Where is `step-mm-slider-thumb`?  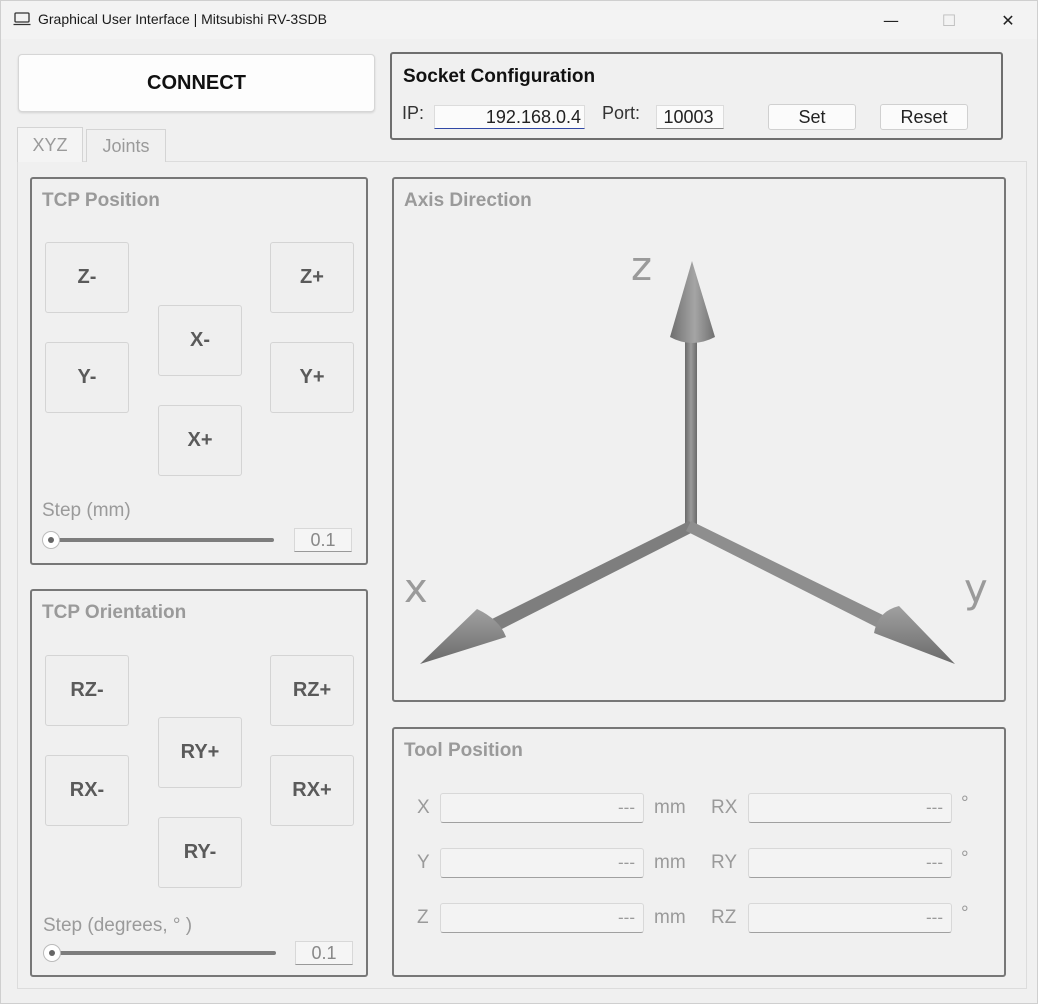
step-mm-slider-thumb is located at coordinates (51, 540).